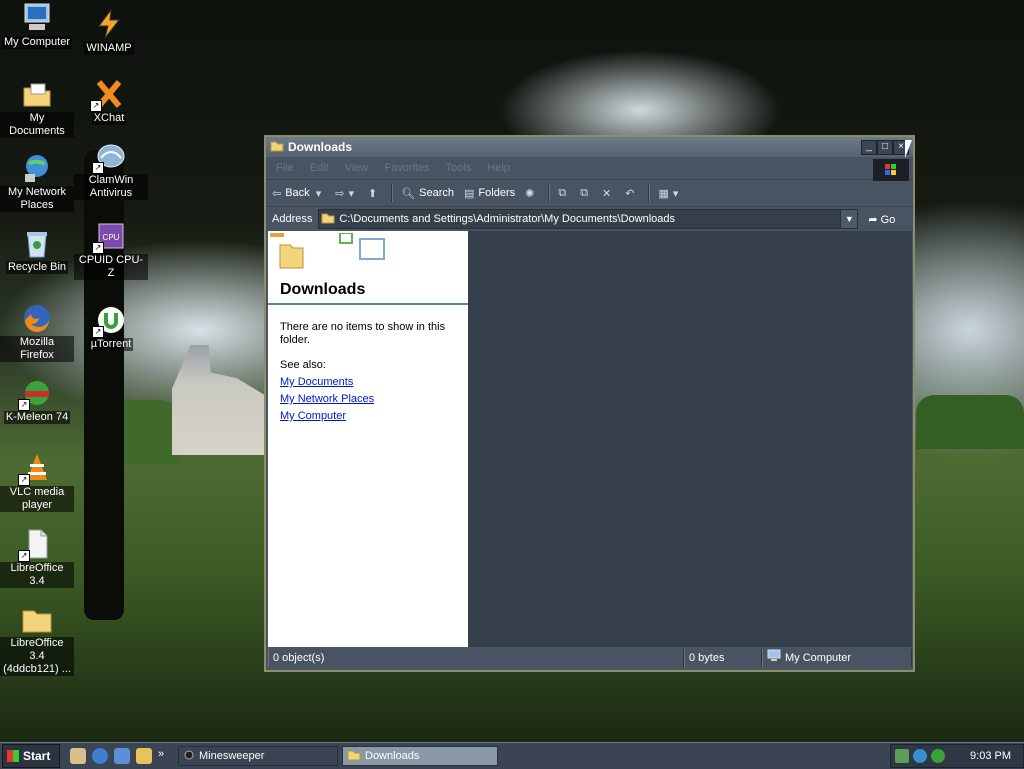 The width and height of the screenshot is (1024, 769). Describe the element at coordinates (78, 756) in the screenshot. I see `show-desktop-icon` at that location.